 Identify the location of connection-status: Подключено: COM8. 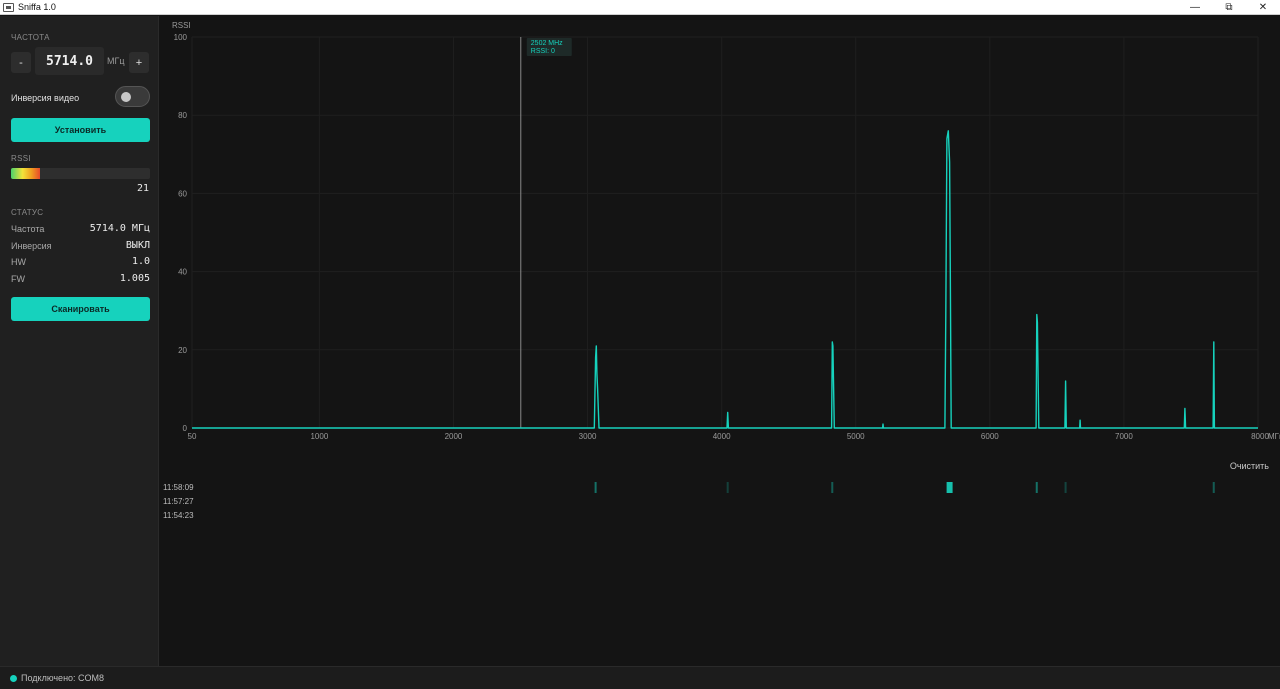
(63, 678).